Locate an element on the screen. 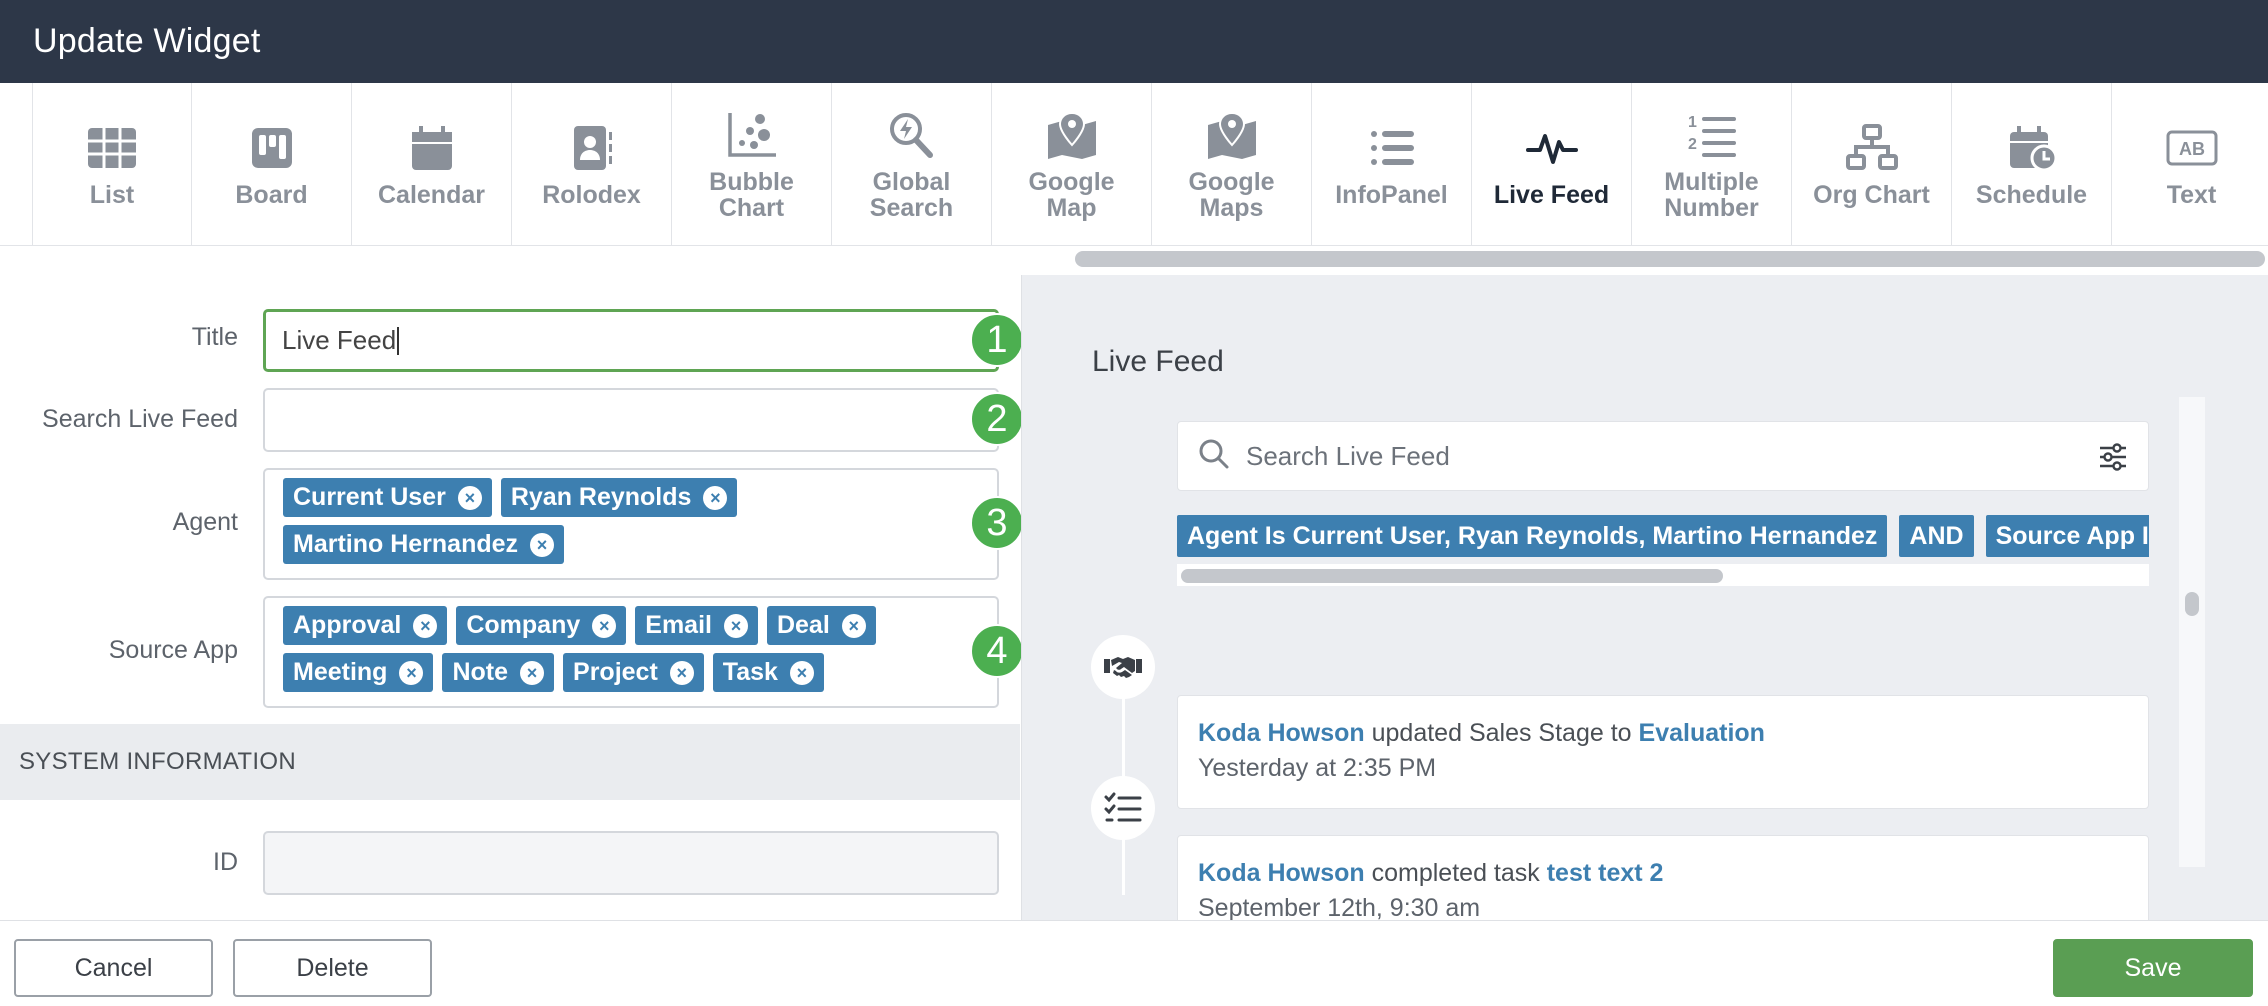 The image size is (2268, 1006). widget-type-label: Board is located at coordinates (271, 194).